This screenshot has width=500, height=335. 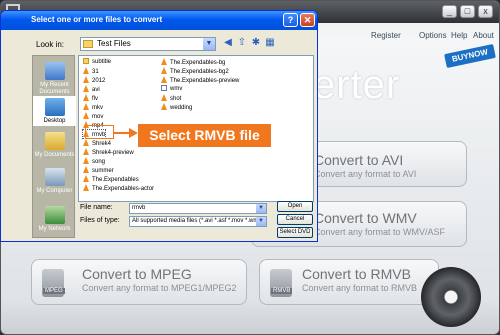 I want to click on convert-wmv-title: Convert to WMV, so click(x=365, y=218).